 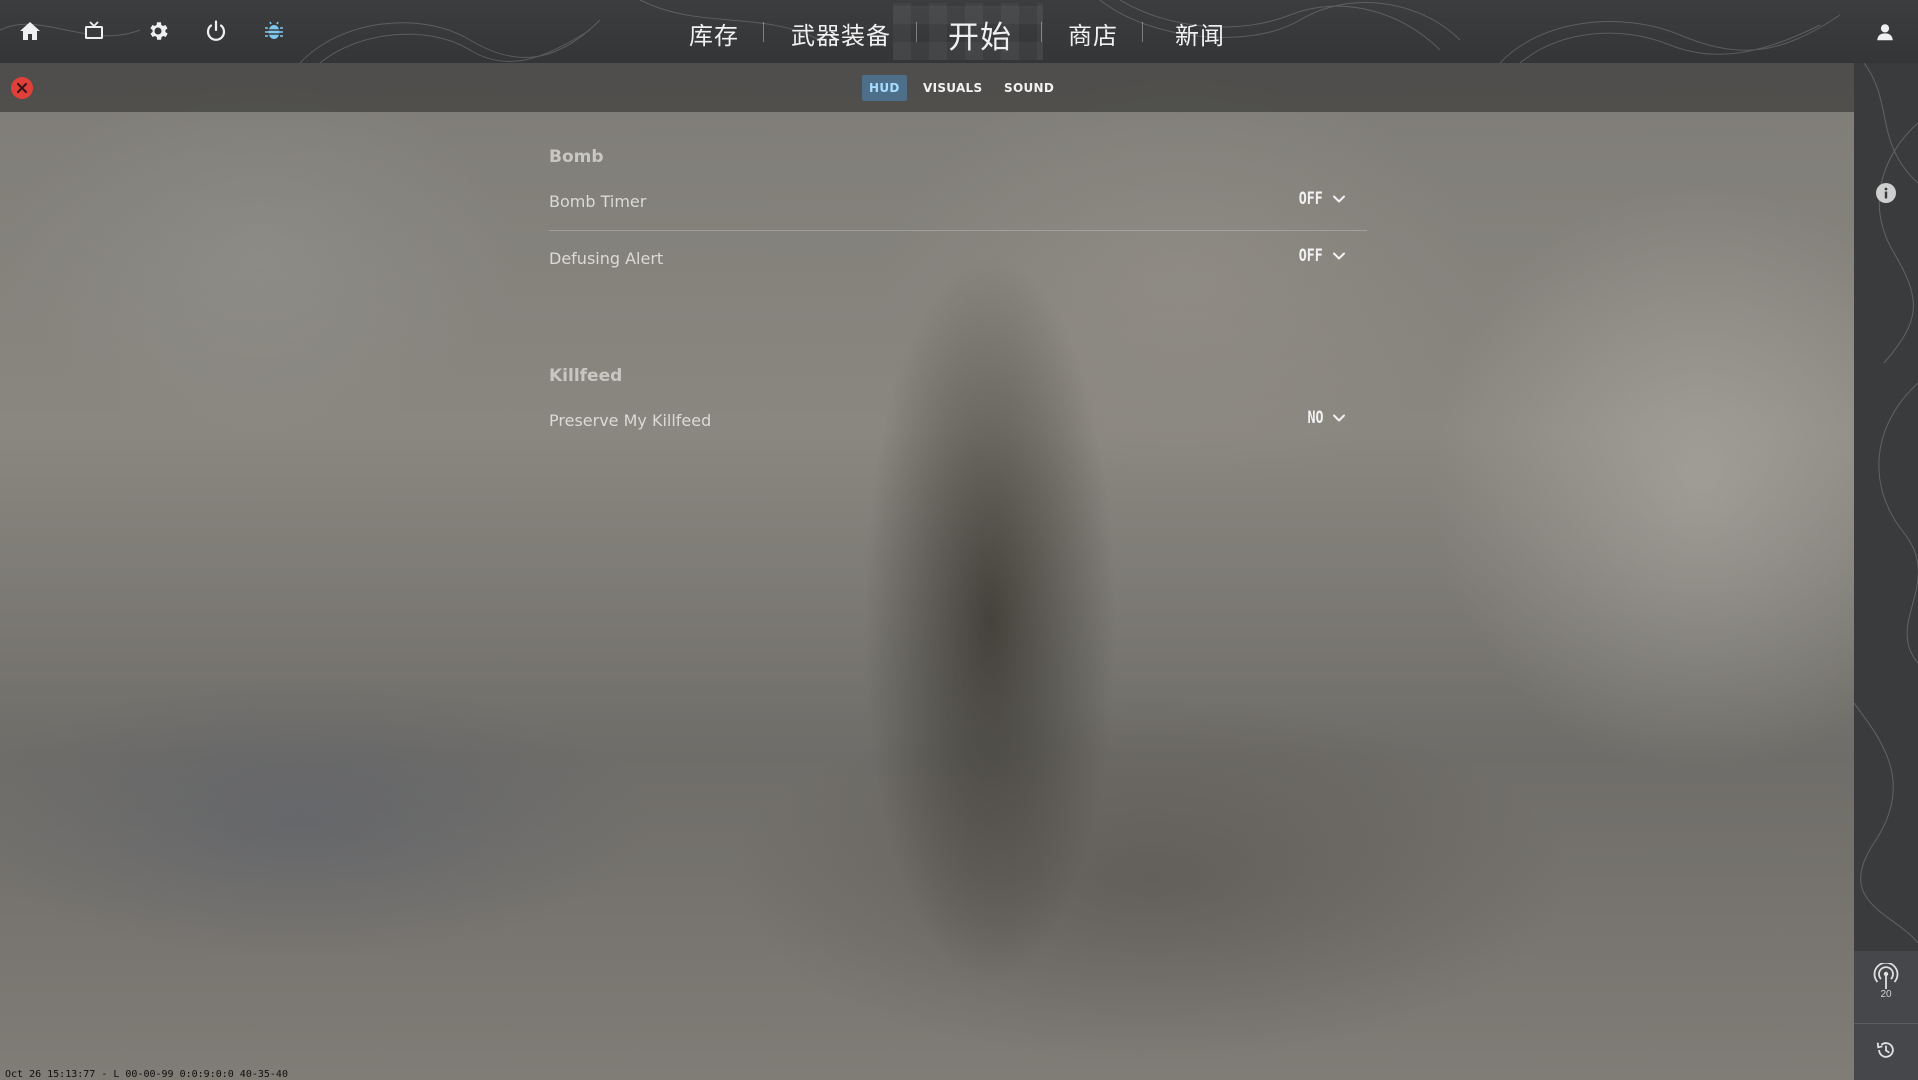 What do you see at coordinates (958, 421) in the screenshot?
I see `setting-row-preserve-killfeed: Preserve My Killfeed NO` at bounding box center [958, 421].